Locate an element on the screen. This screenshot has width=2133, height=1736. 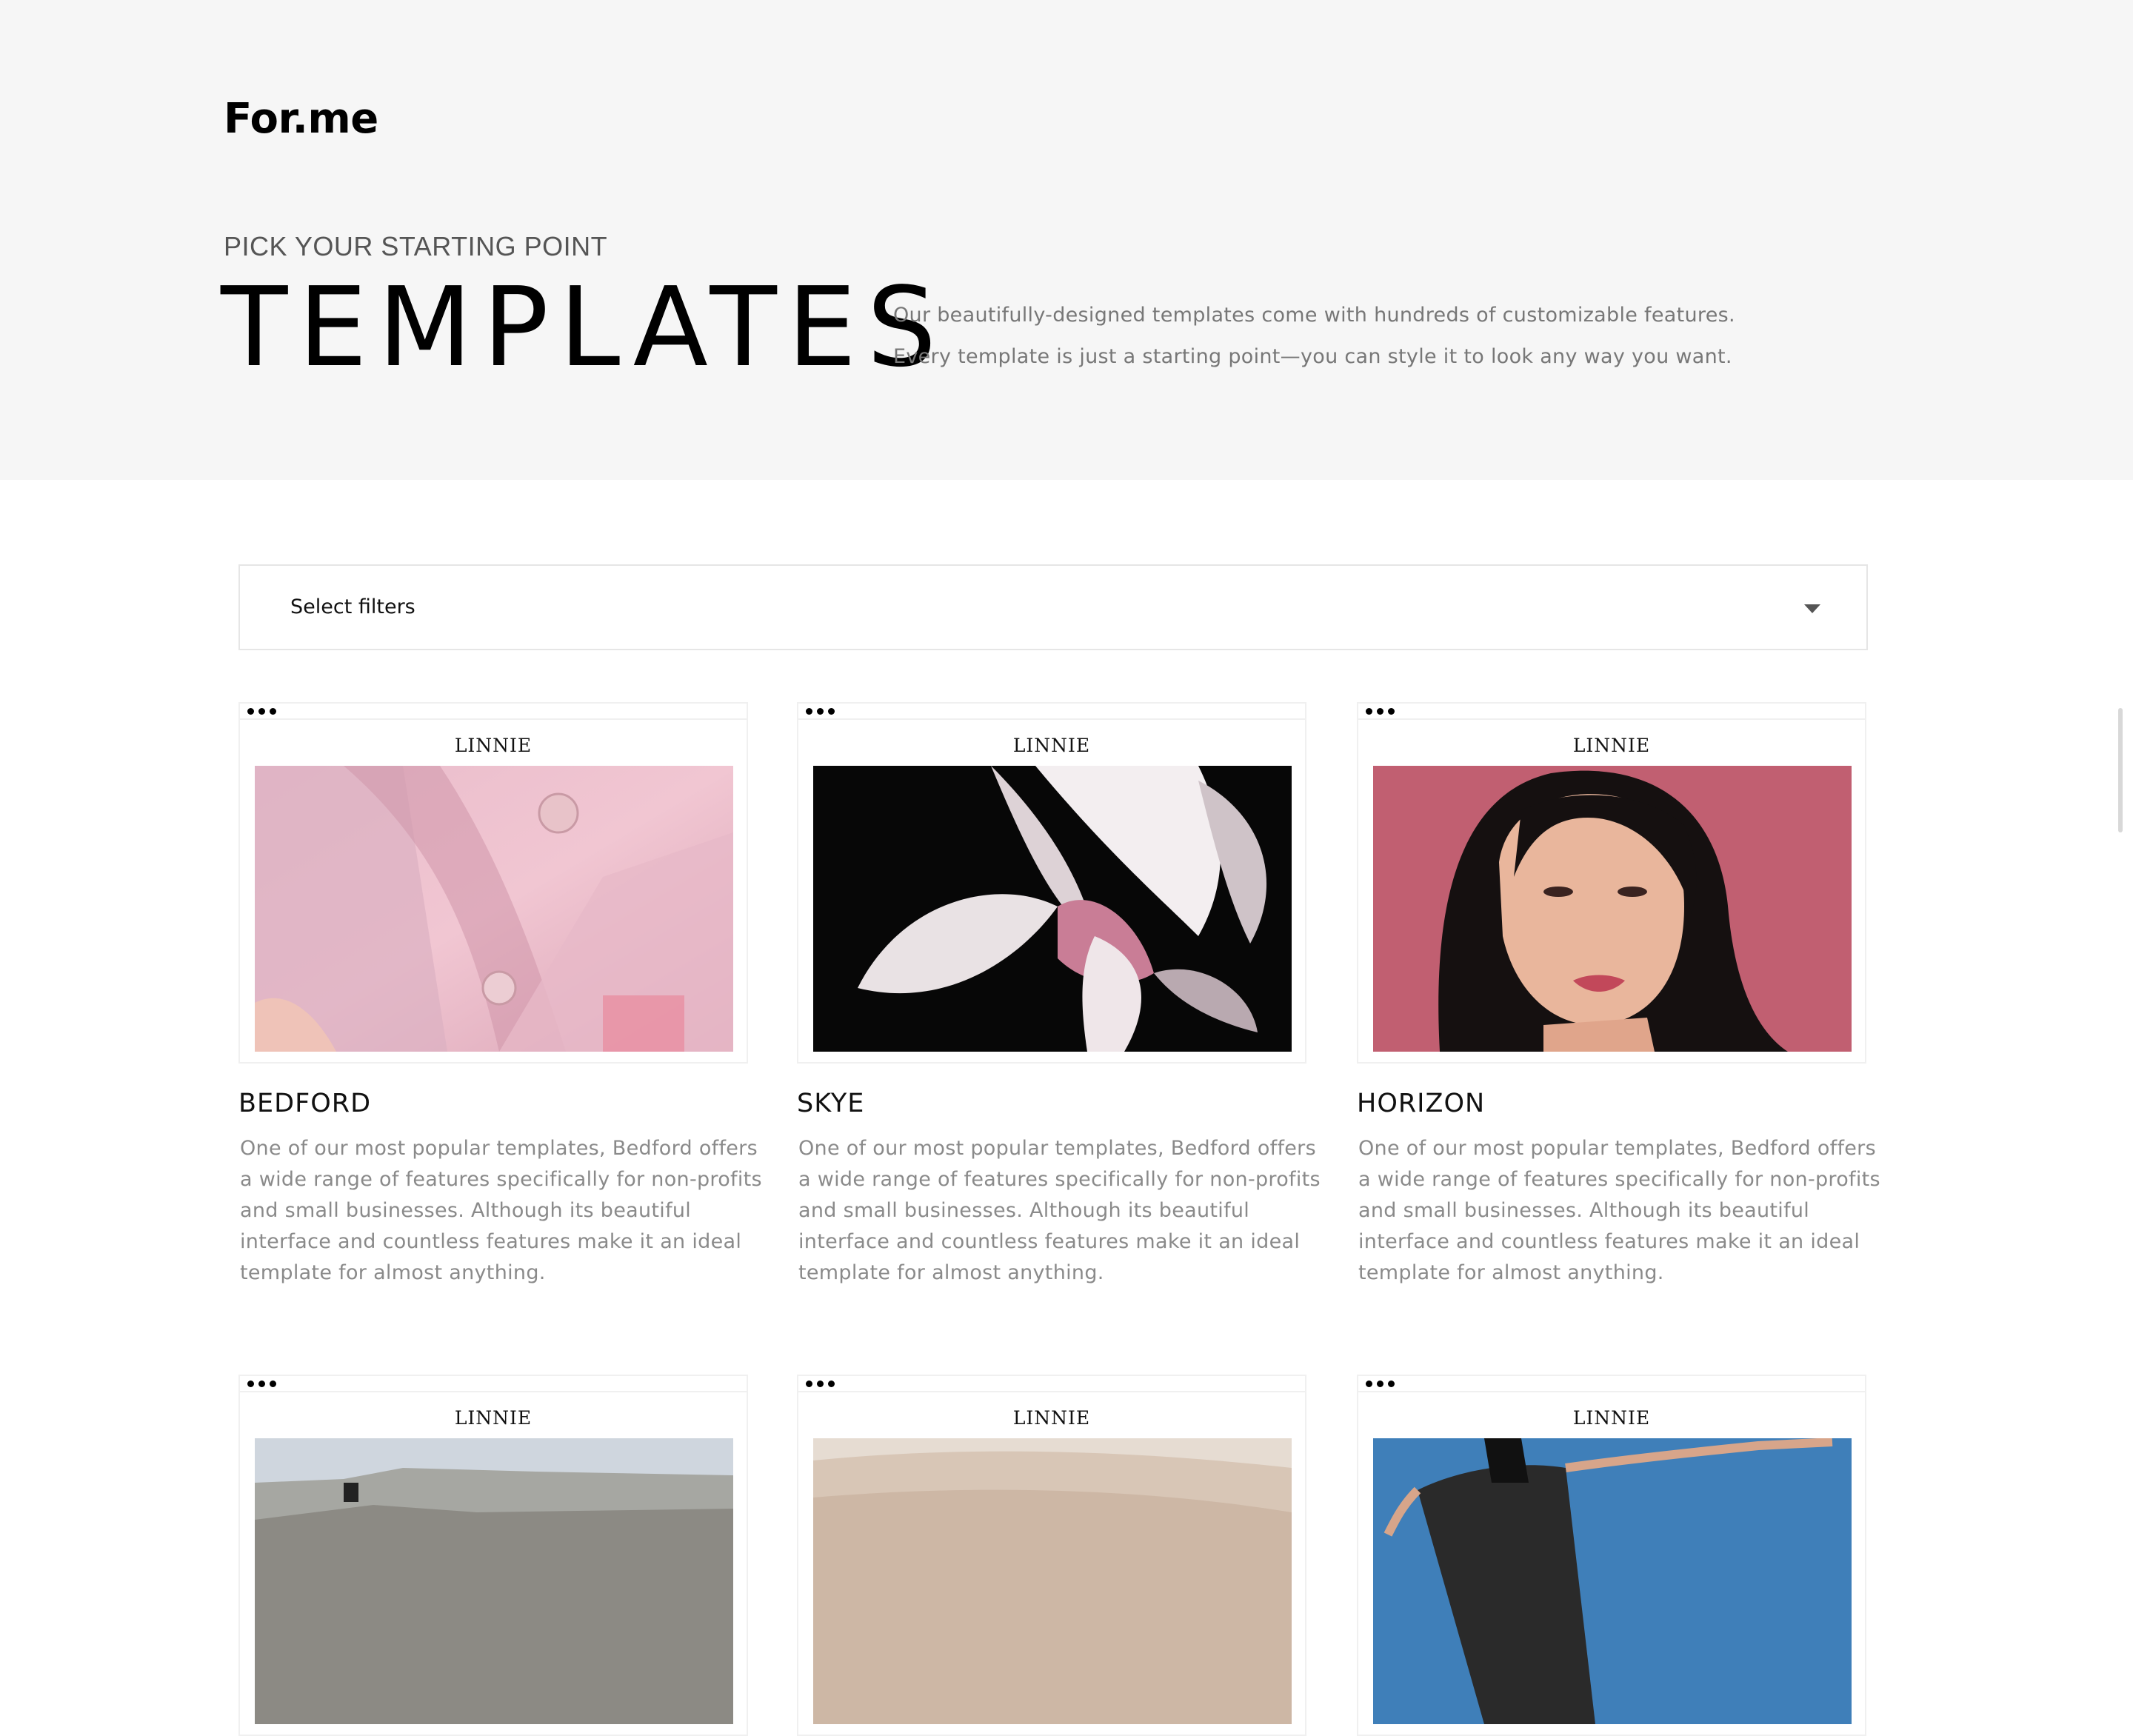
preview-image-portrait is located at coordinates (1612, 909).